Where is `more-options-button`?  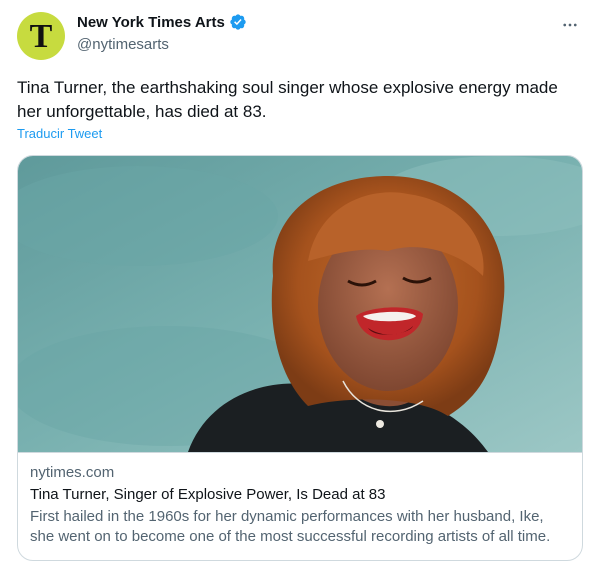 more-options-button is located at coordinates (570, 25).